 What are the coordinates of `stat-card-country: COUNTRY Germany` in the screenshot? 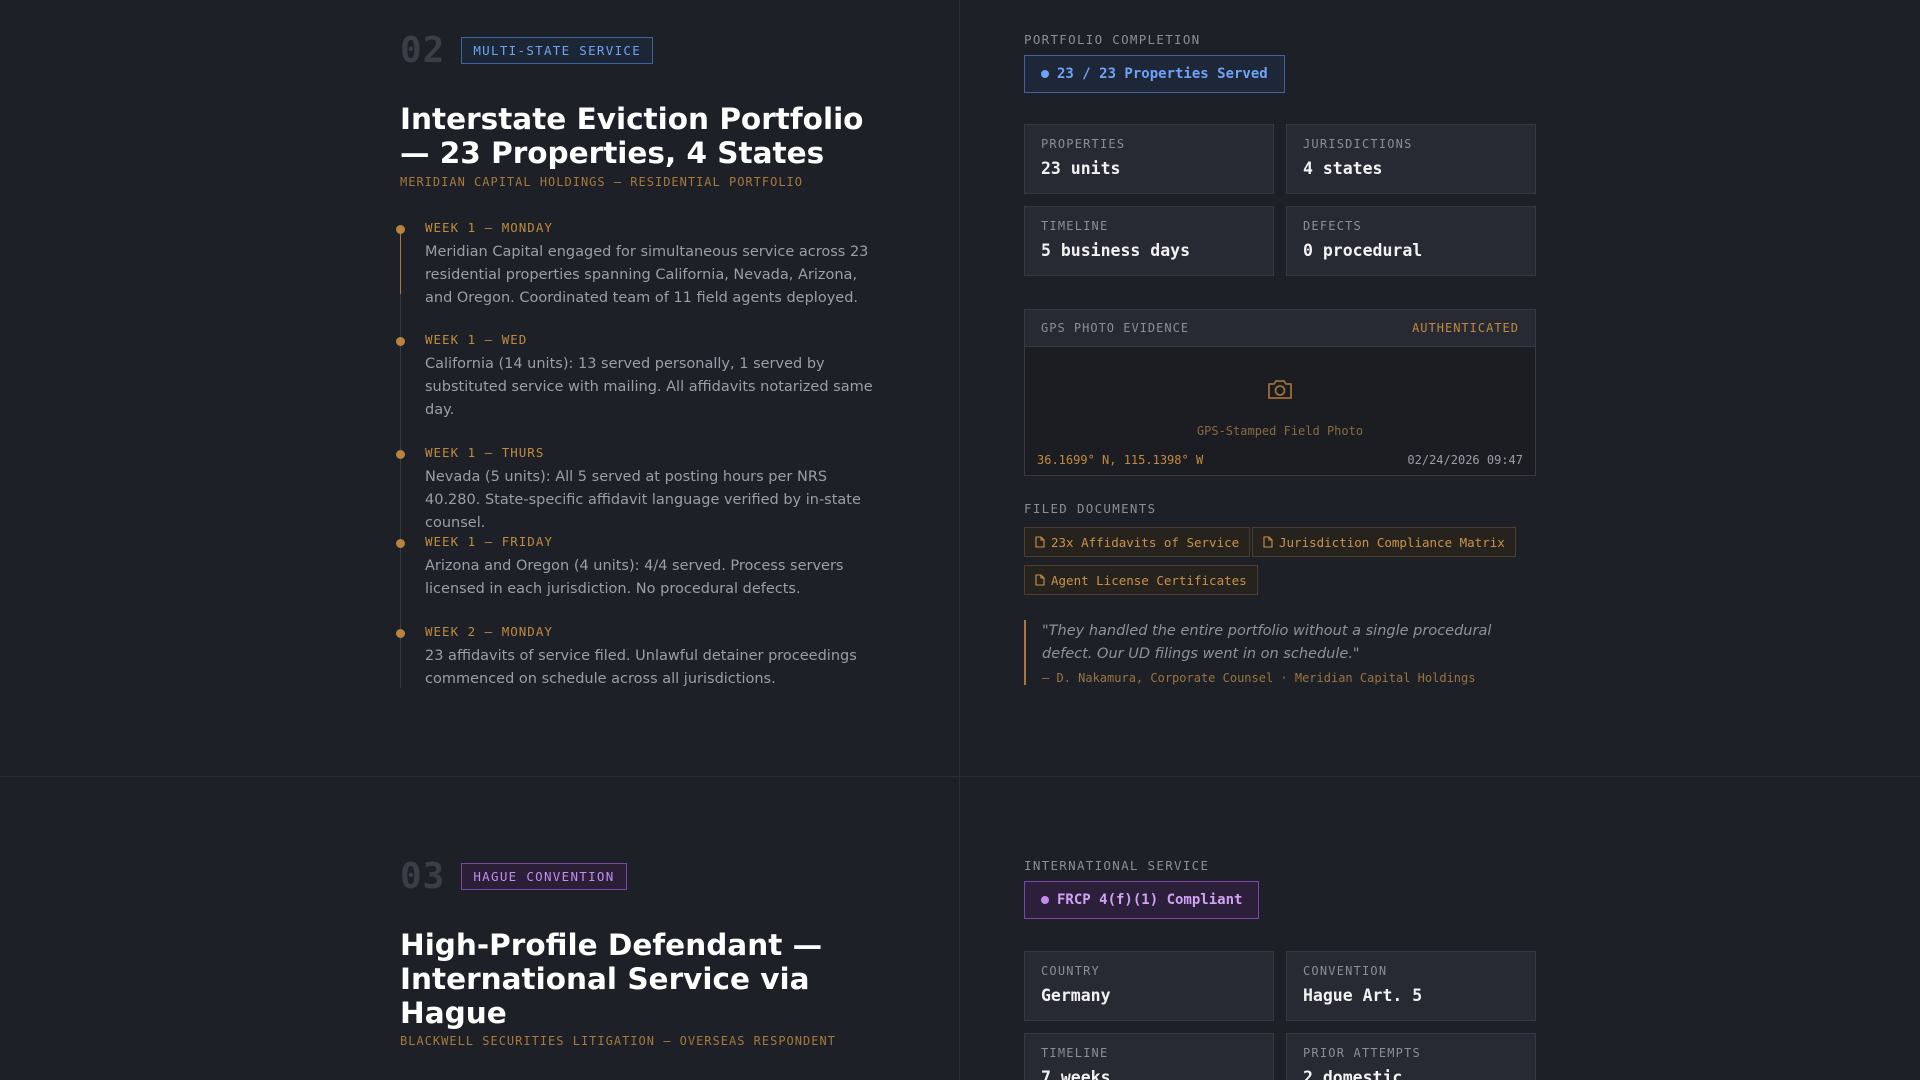 It's located at (1149, 986).